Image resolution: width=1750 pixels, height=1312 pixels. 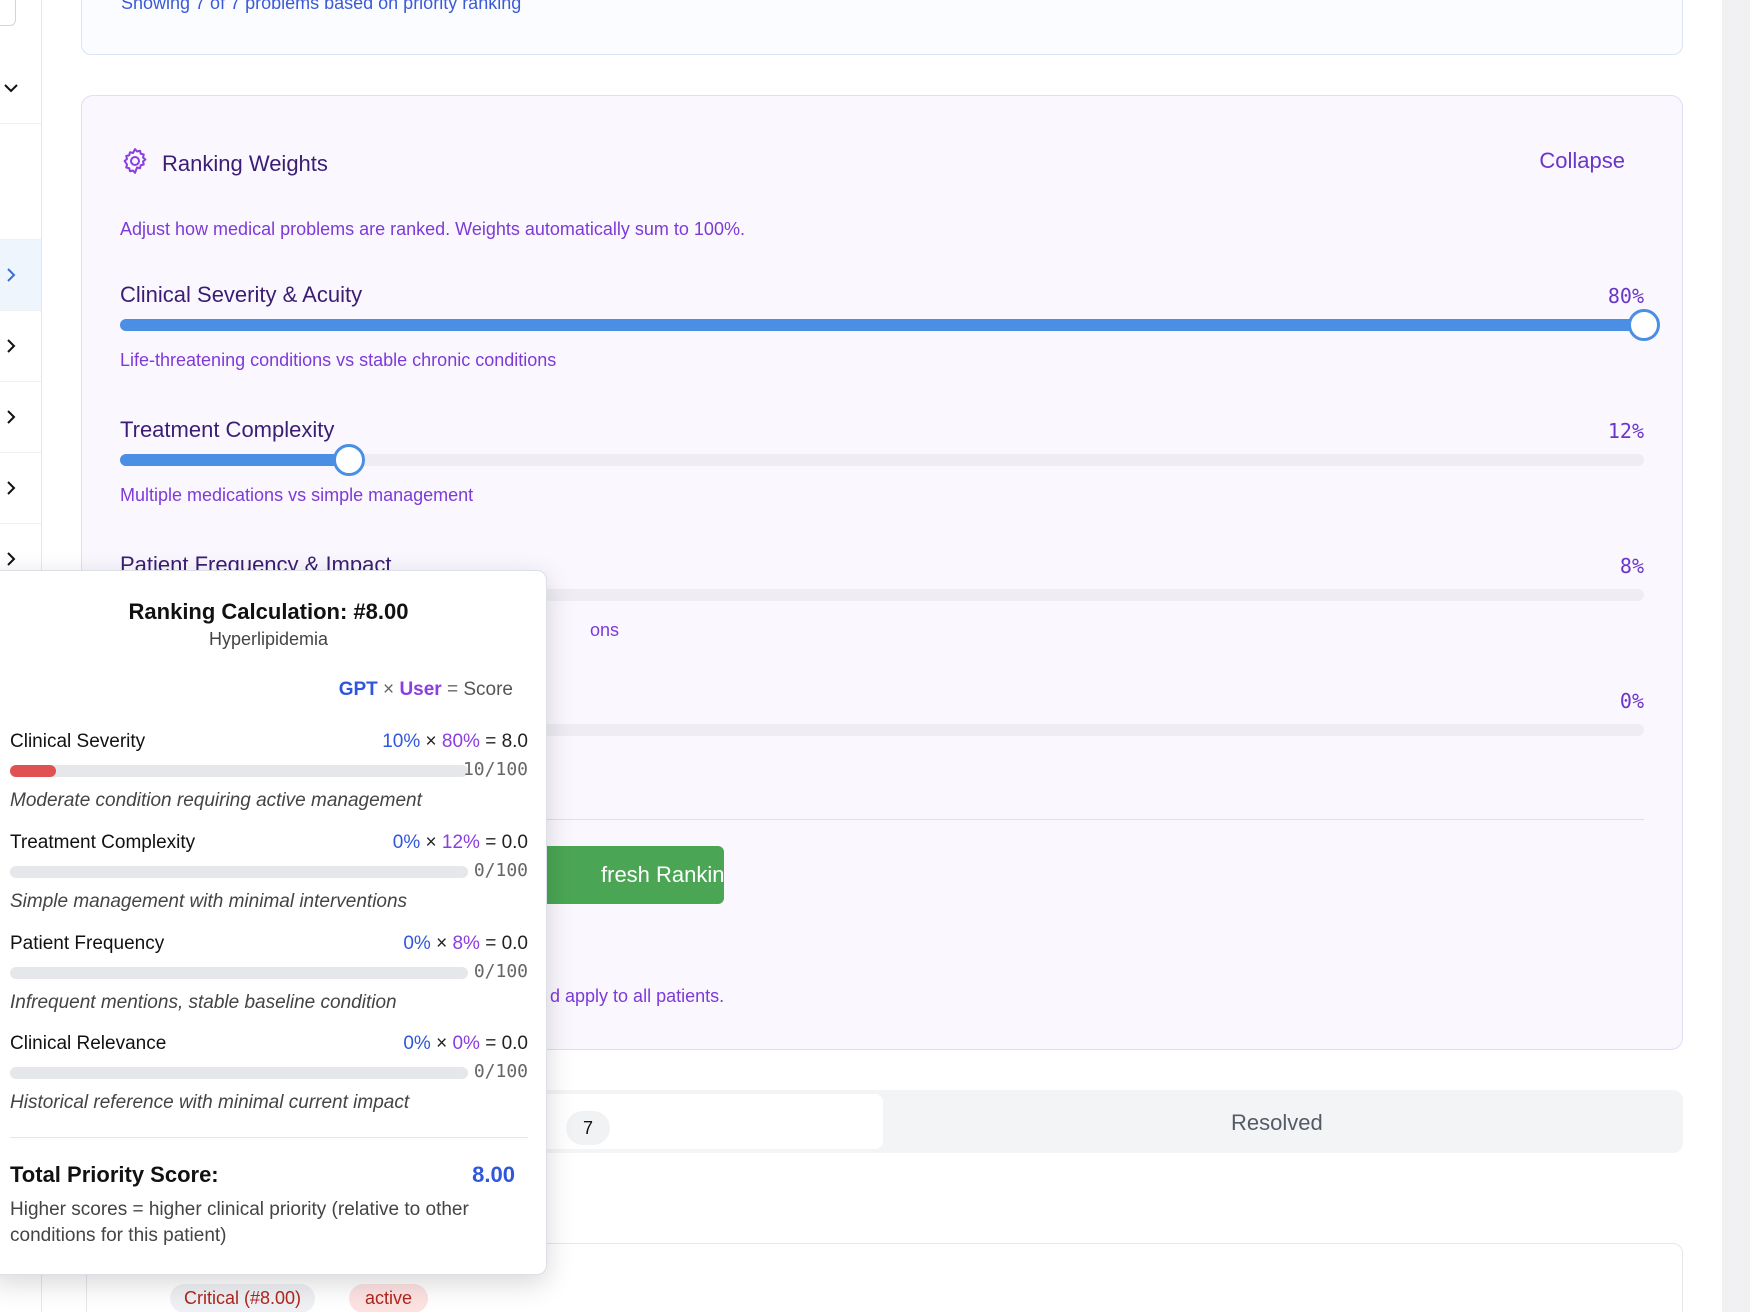 I want to click on tab-resolved: Resolved, so click(x=1277, y=1123).